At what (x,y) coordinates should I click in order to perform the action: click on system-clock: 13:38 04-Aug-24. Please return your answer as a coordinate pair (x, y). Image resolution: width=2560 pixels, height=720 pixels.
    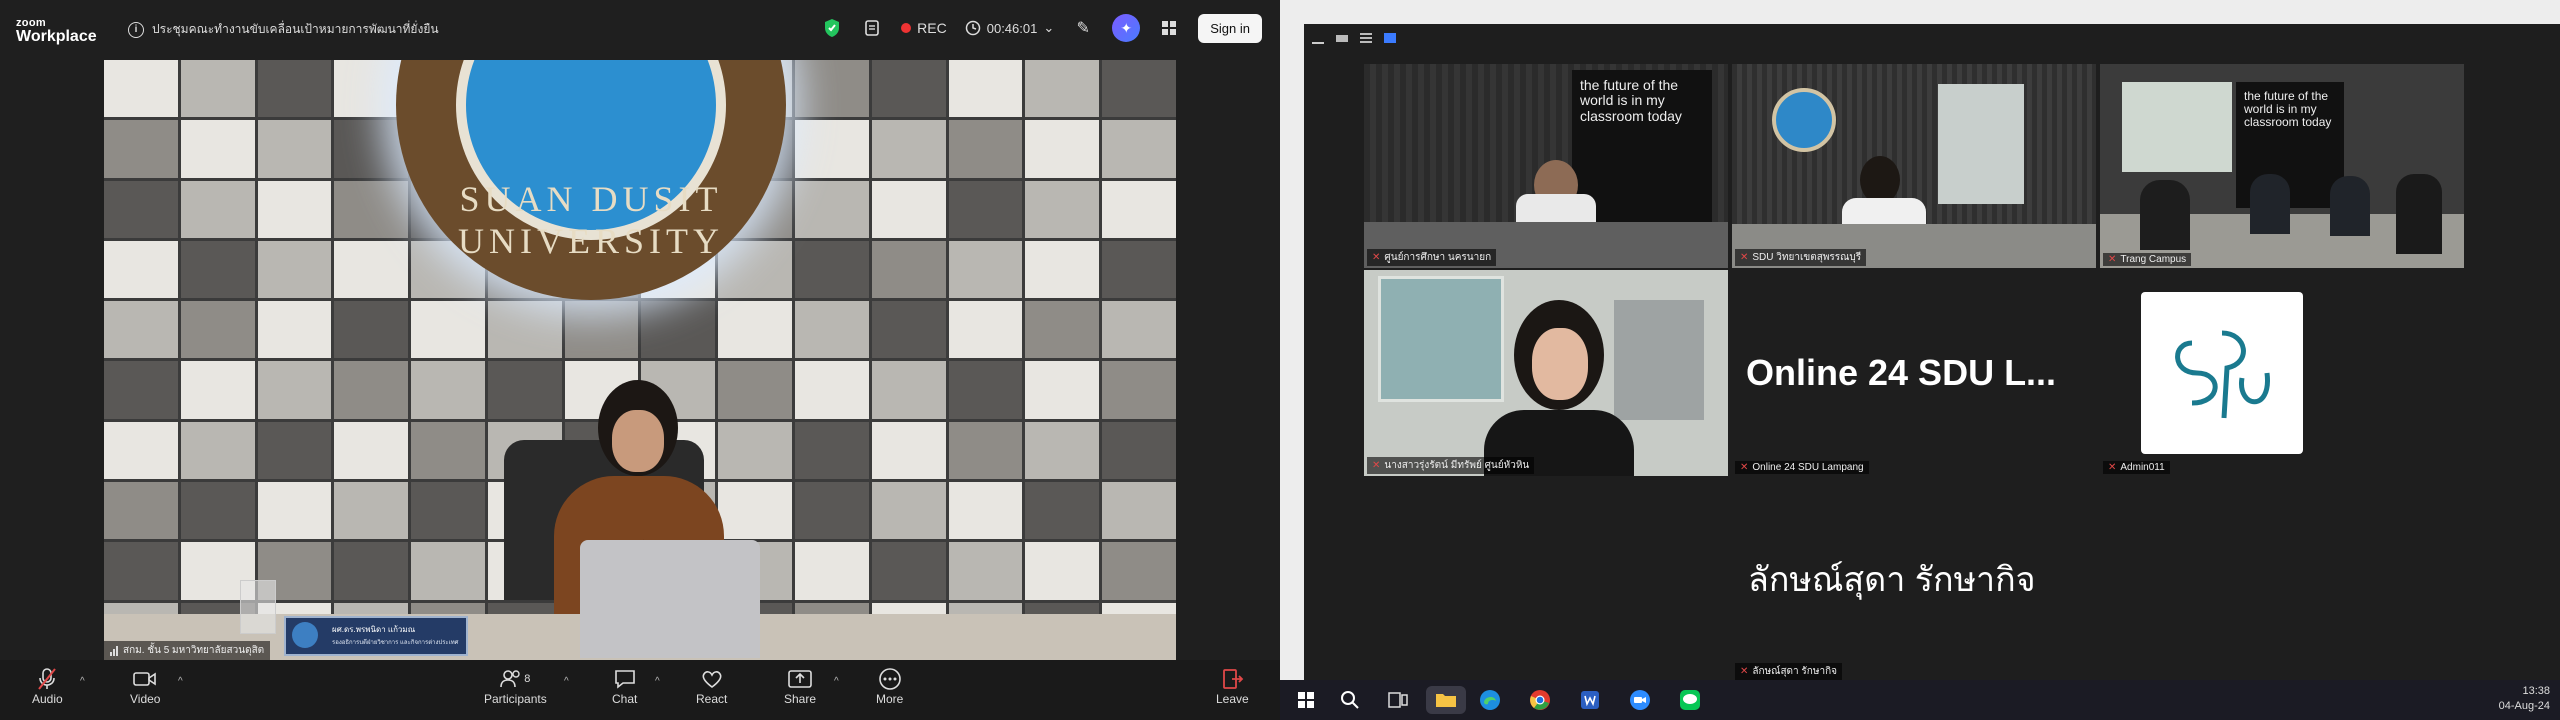
    Looking at the image, I should click on (2524, 699).